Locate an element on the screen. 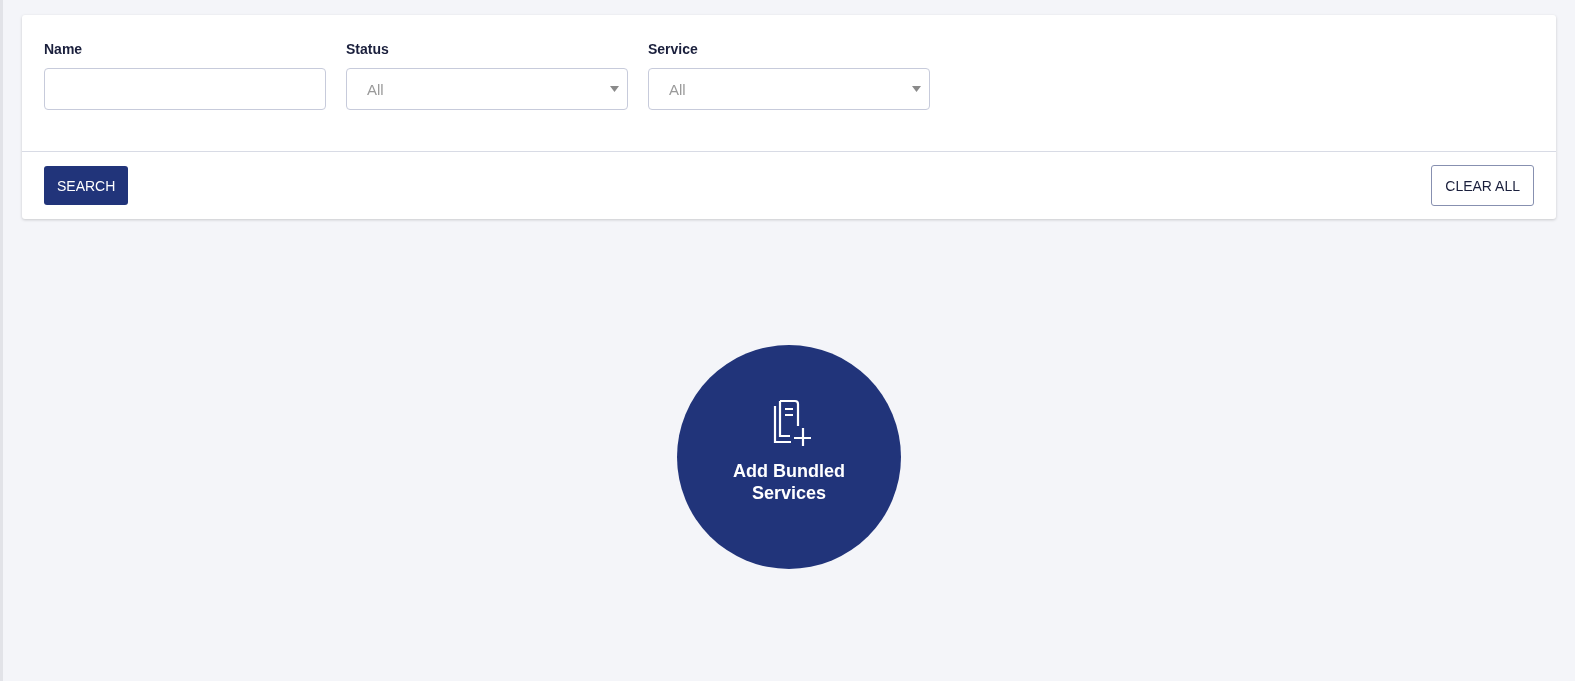 This screenshot has width=1575, height=681. field-label: Status is located at coordinates (368, 49).